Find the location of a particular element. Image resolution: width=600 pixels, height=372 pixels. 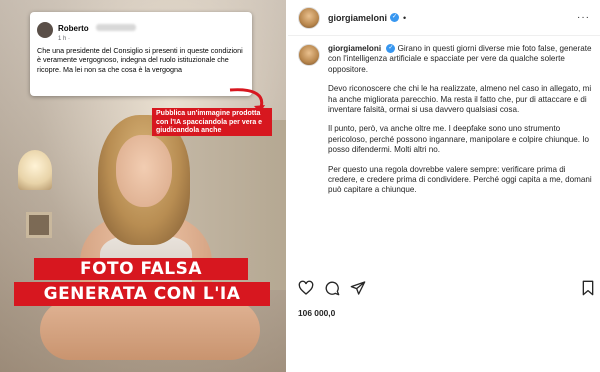

picture-frame is located at coordinates (39, 225).